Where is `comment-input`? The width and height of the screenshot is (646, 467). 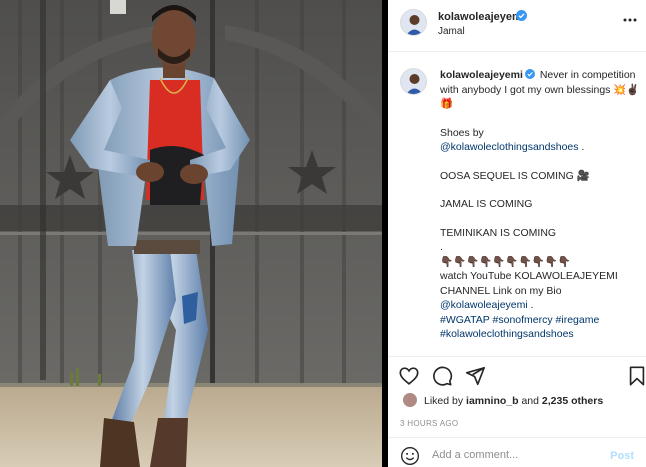
comment-input is located at coordinates (512, 455).